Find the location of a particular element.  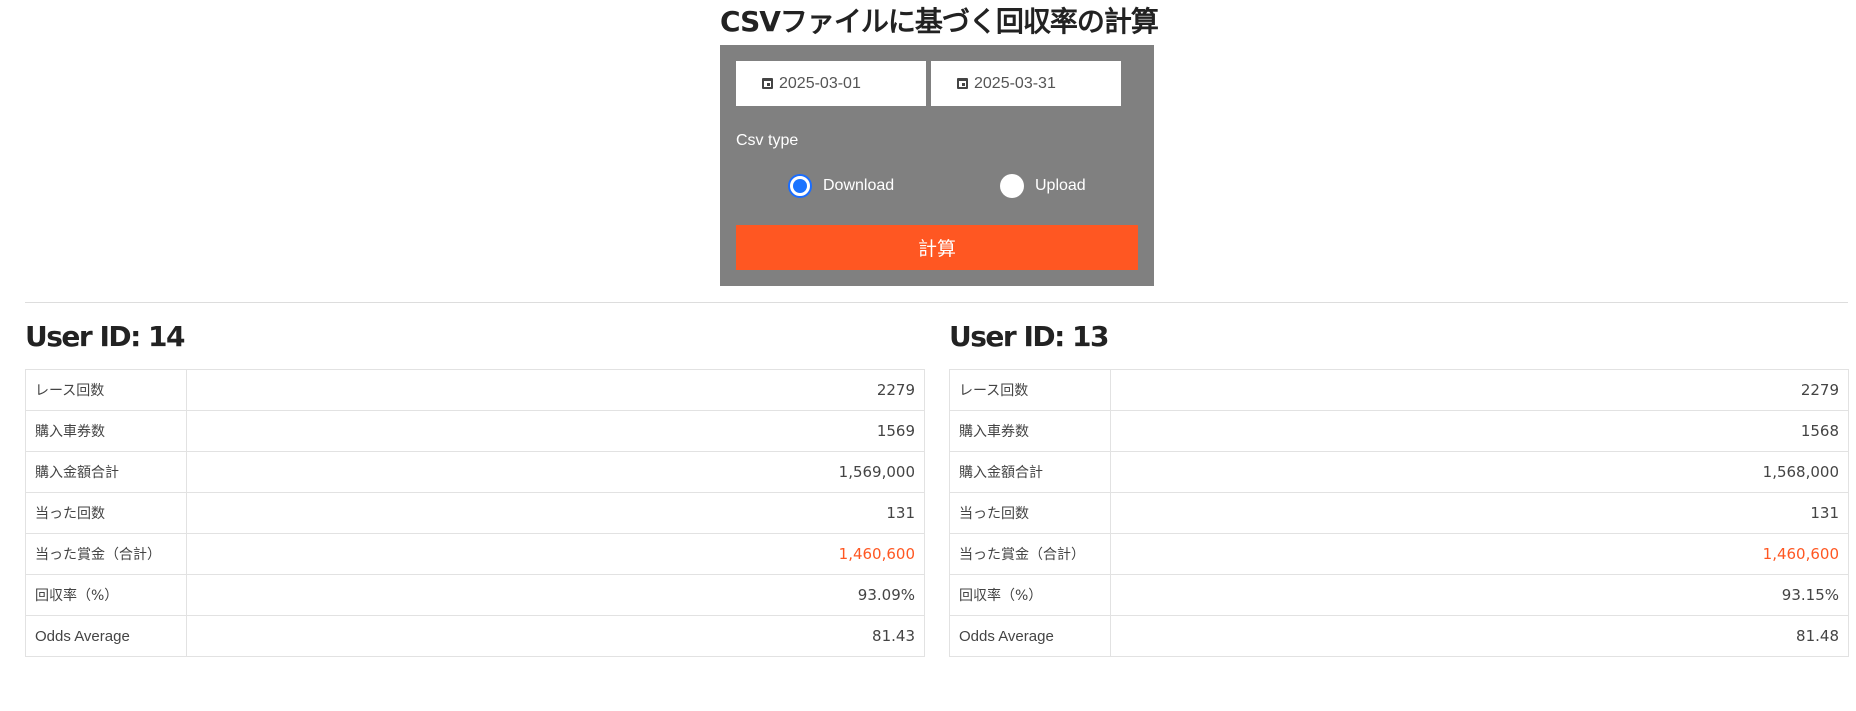

radio-upload-label: Upload is located at coordinates (1060, 186).